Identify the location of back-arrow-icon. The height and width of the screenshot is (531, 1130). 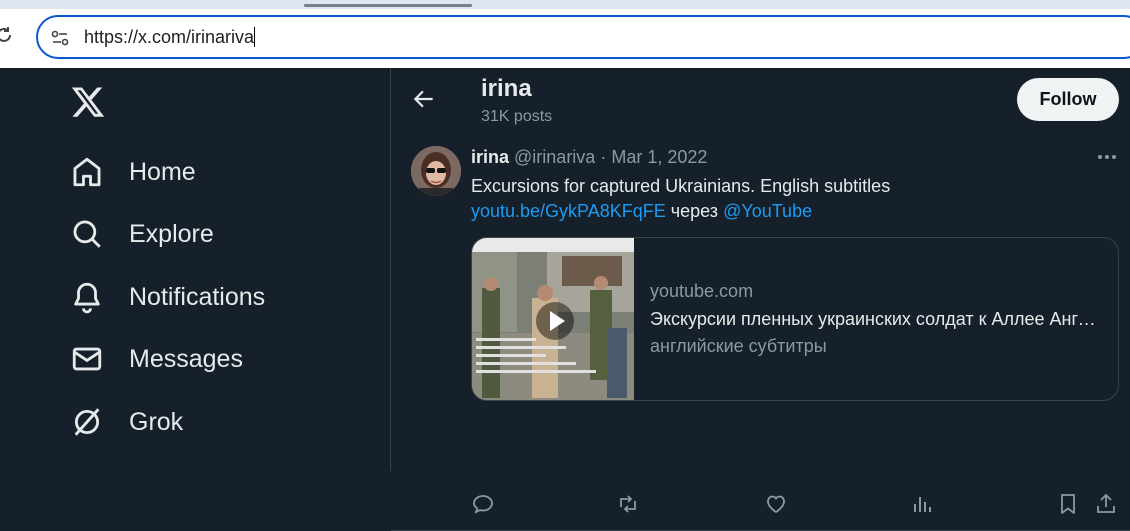
(424, 99).